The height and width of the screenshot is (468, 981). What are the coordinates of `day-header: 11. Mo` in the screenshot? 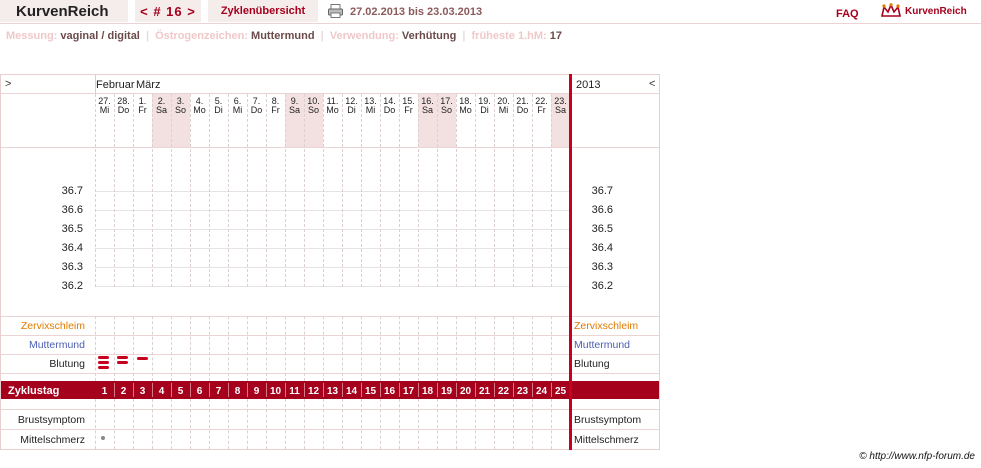 It's located at (332, 106).